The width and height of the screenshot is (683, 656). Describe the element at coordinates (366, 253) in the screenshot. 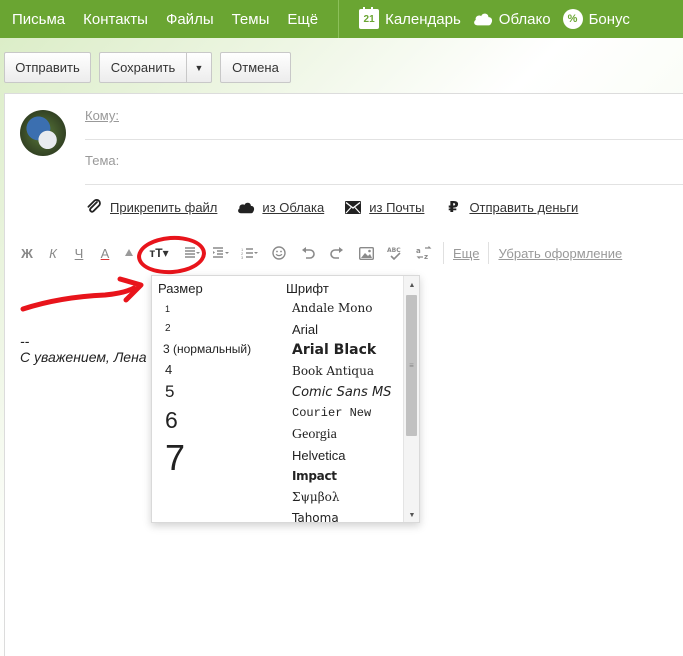

I see `image-icon` at that location.